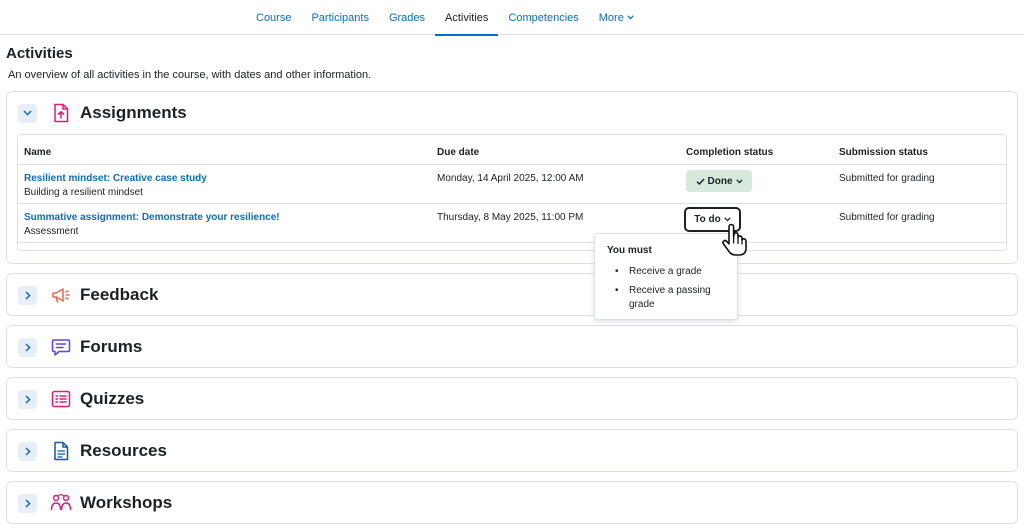  I want to click on tab-competencies: Competencies, so click(543, 17).